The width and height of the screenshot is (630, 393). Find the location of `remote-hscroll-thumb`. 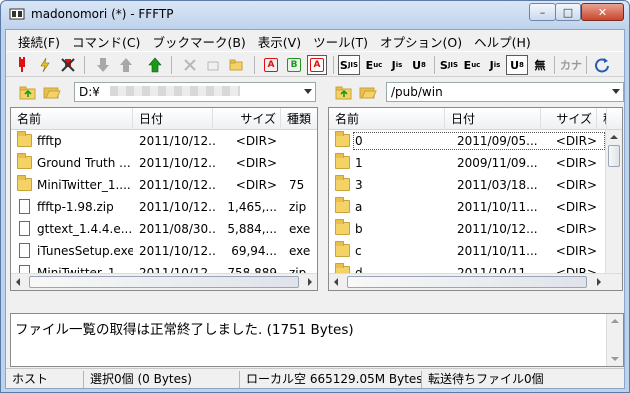

remote-hscroll-thumb is located at coordinates (467, 282).